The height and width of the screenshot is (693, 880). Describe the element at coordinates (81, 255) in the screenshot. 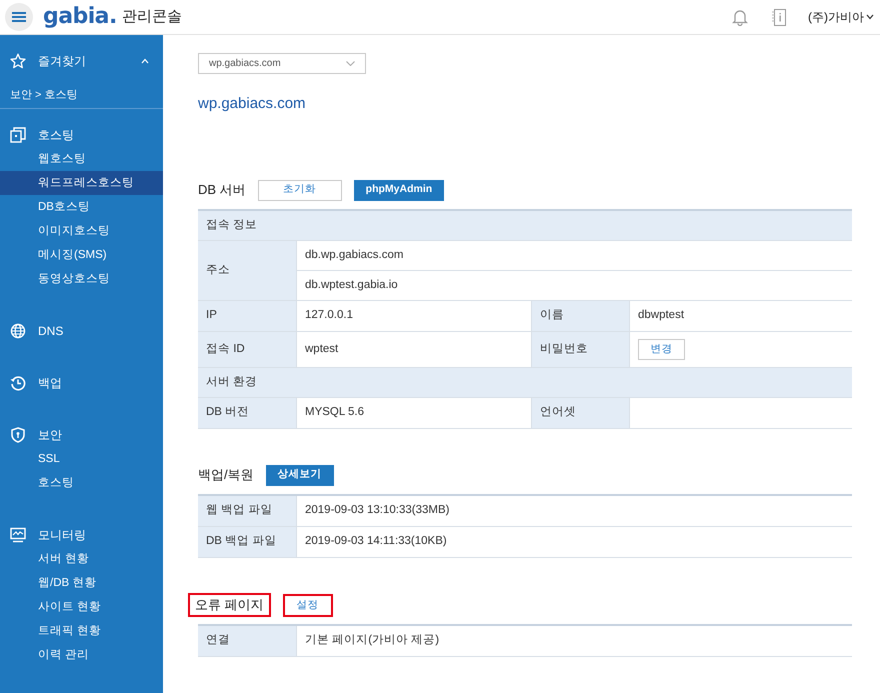

I see `sidebar-item: 메시징(SMS)` at that location.